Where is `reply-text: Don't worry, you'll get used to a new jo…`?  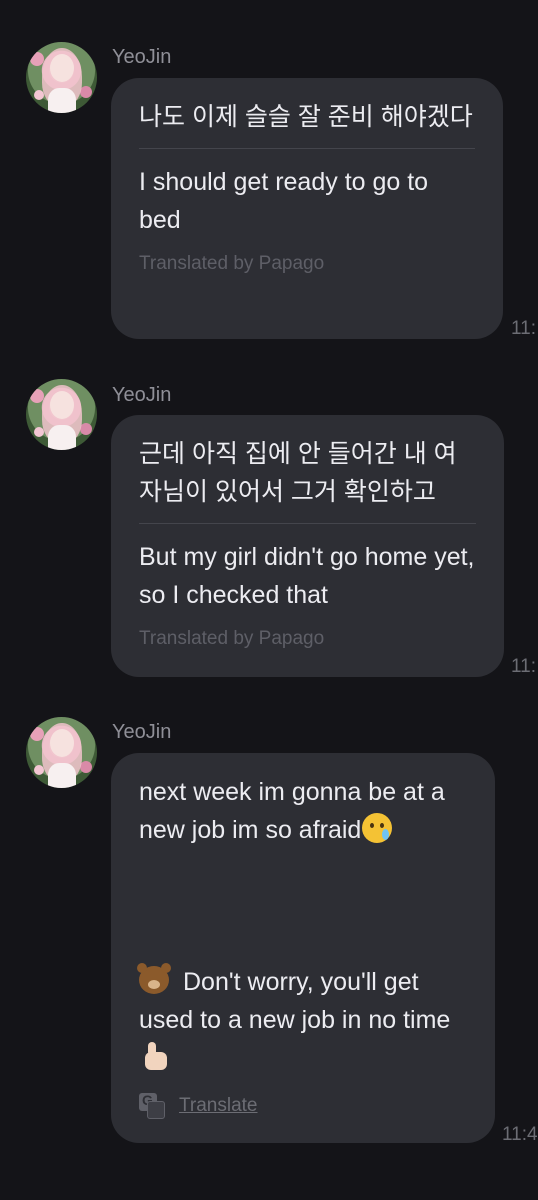
reply-text: Don't worry, you'll get used to a new jo… is located at coordinates (302, 1020).